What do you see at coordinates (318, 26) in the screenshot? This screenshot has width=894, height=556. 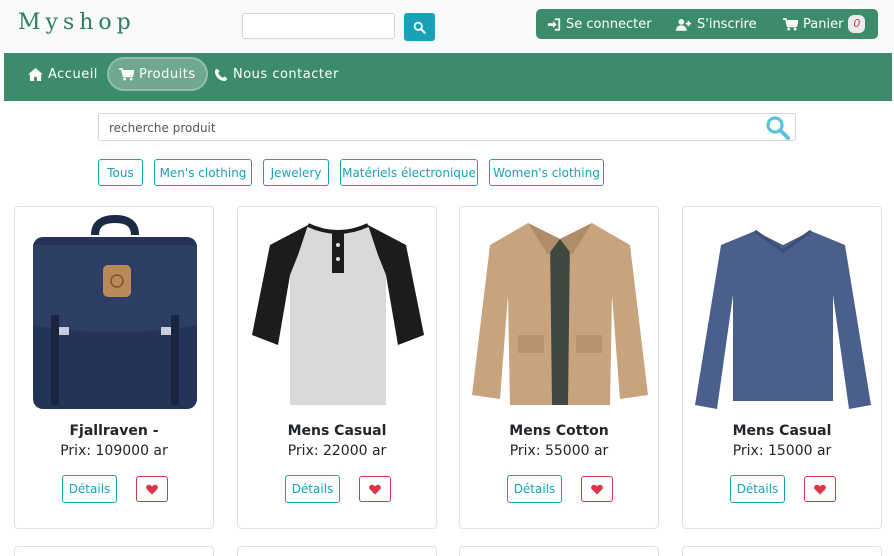 I see `header-search-input` at bounding box center [318, 26].